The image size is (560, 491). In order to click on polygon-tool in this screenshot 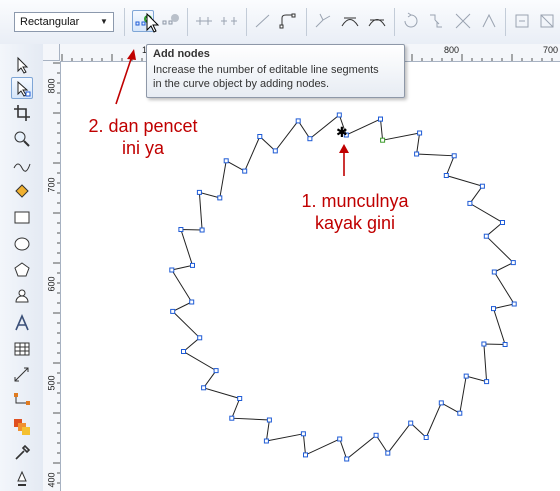, I will do `click(22, 270)`.